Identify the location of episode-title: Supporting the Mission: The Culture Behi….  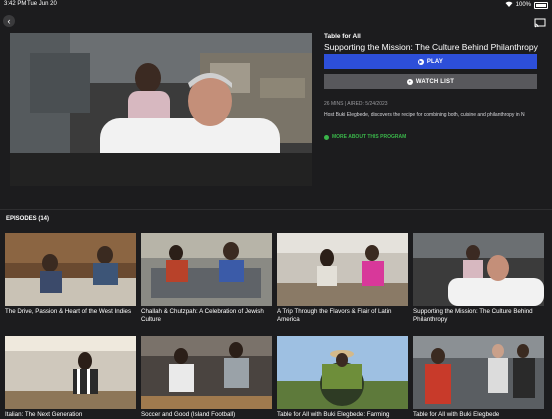
(473, 315).